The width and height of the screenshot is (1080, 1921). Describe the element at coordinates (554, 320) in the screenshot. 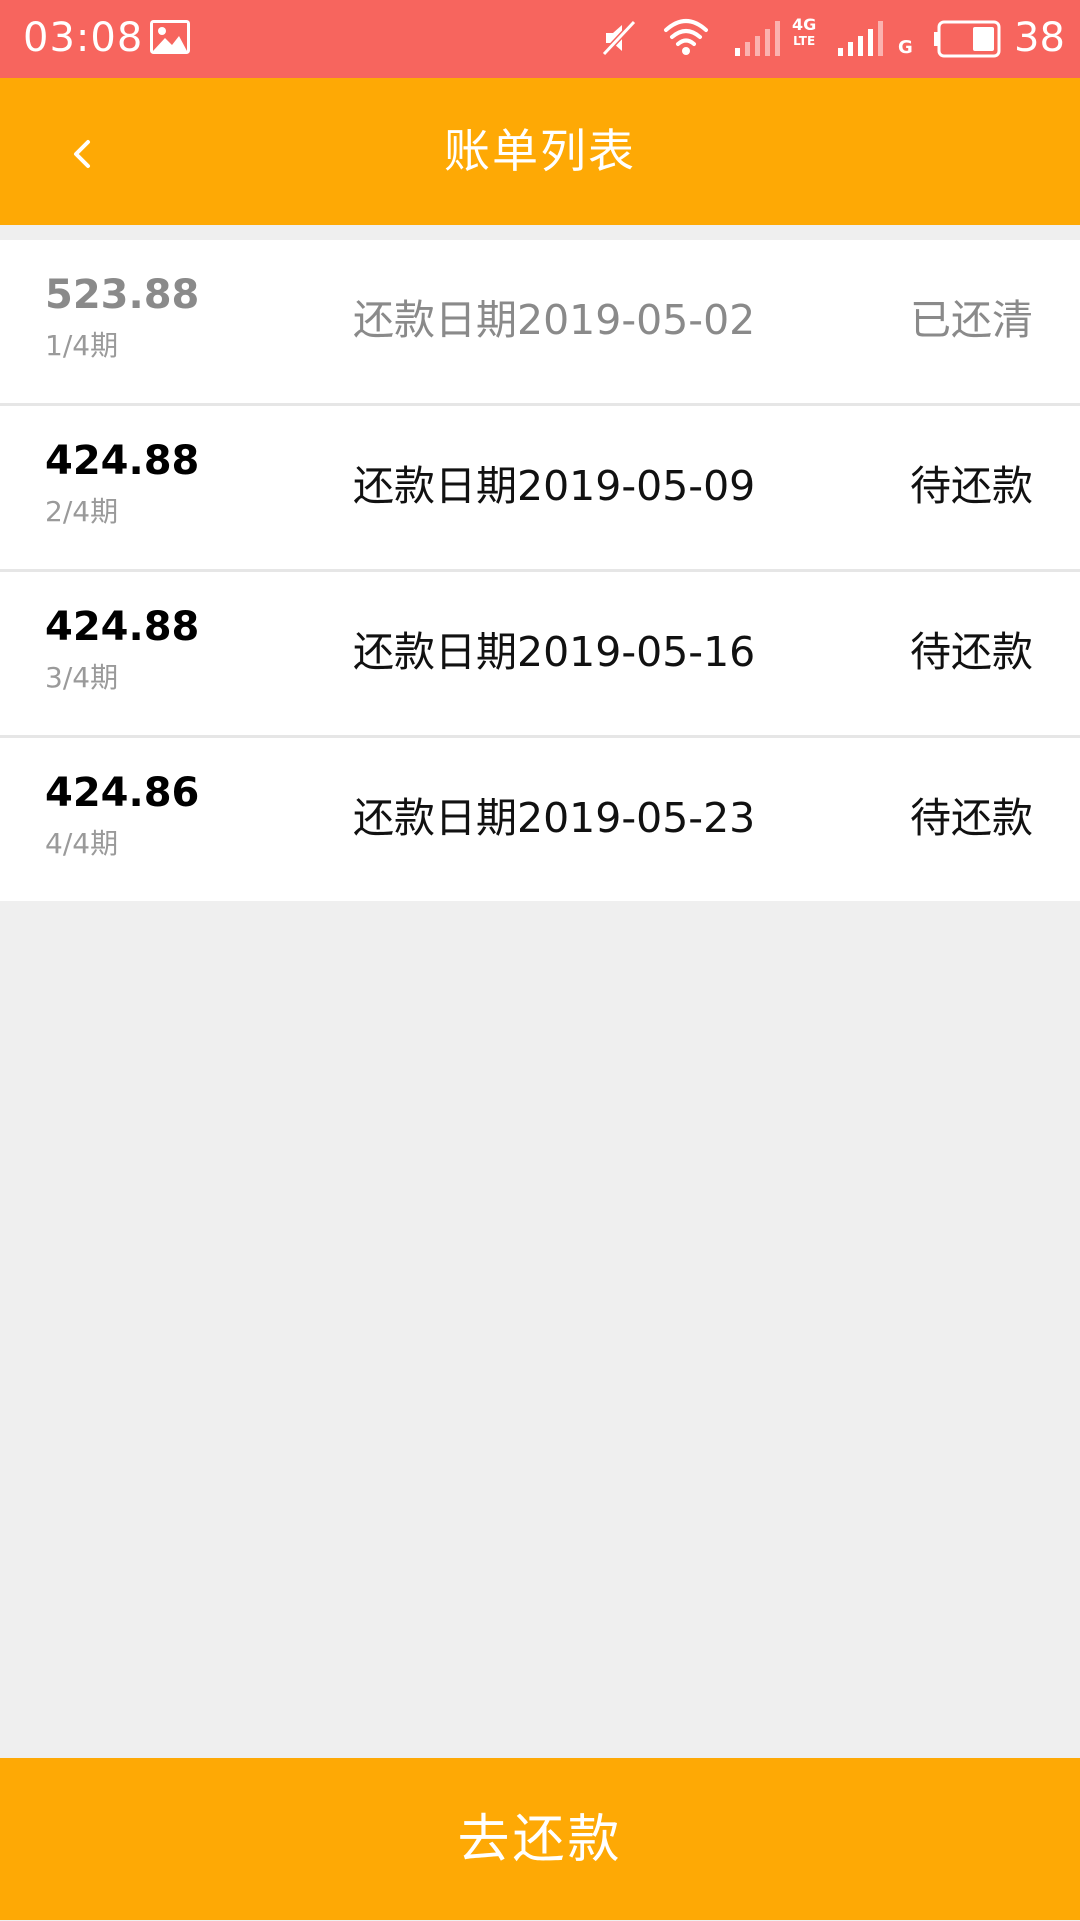

I see `bill-due-date: 还款日期2019-05-02` at that location.